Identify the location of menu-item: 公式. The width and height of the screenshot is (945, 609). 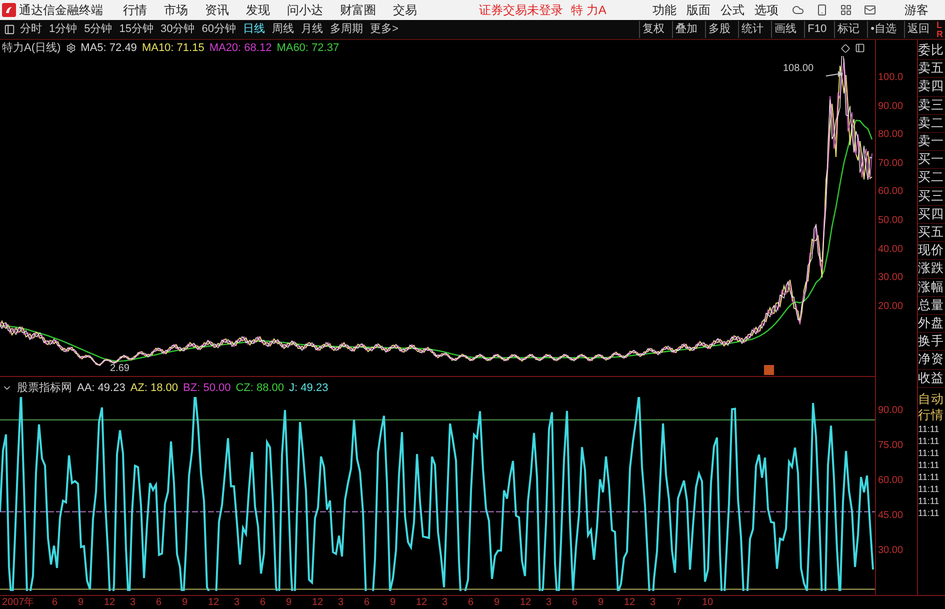
(732, 10).